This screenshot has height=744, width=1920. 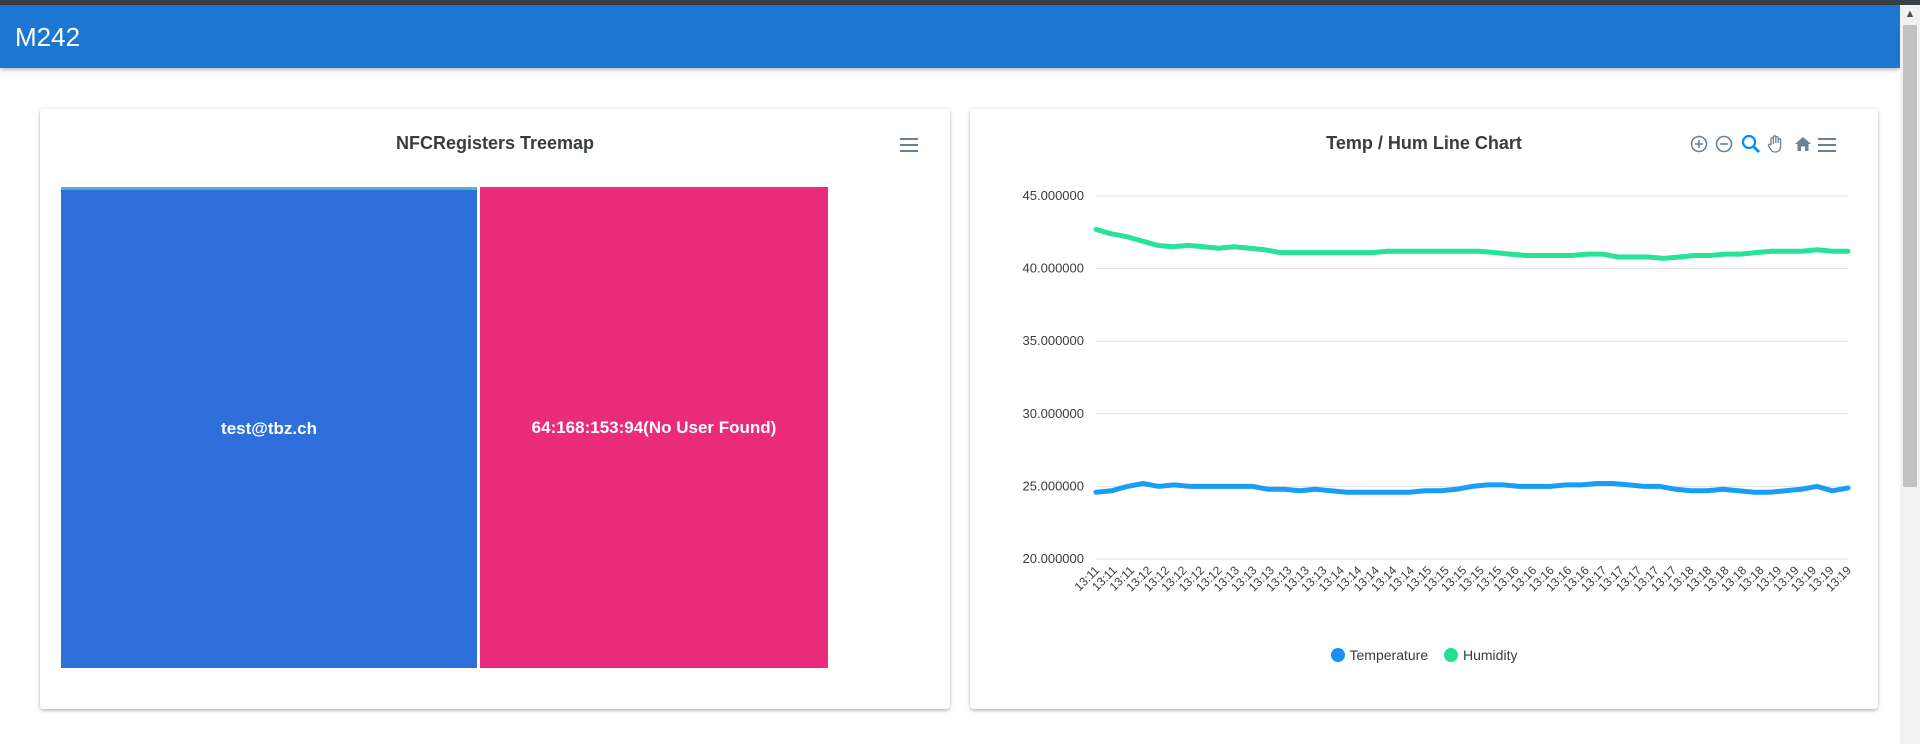 I want to click on y-tick-label: 30.000000, so click(x=1053, y=413).